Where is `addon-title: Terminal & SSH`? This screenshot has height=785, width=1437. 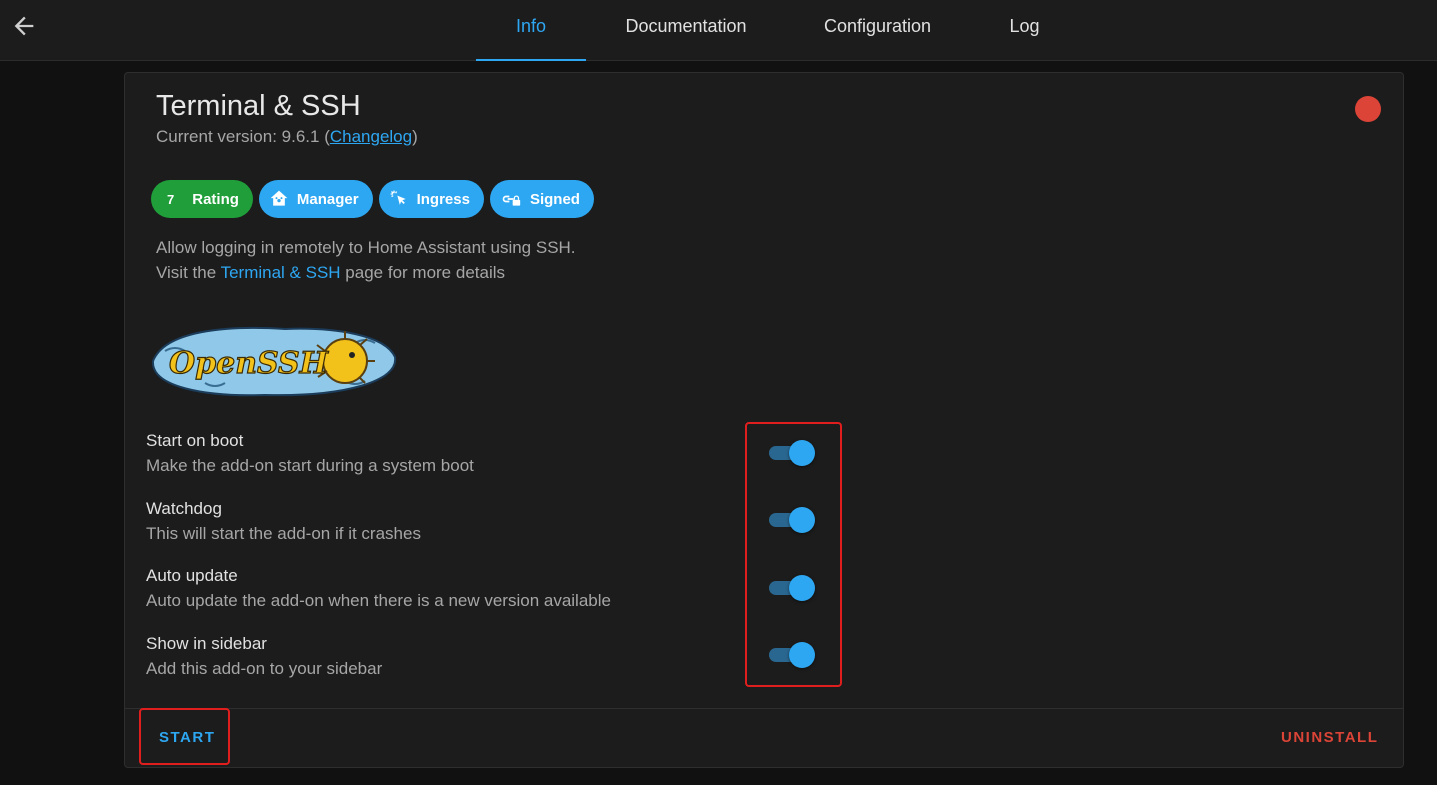 addon-title: Terminal & SSH is located at coordinates (258, 106).